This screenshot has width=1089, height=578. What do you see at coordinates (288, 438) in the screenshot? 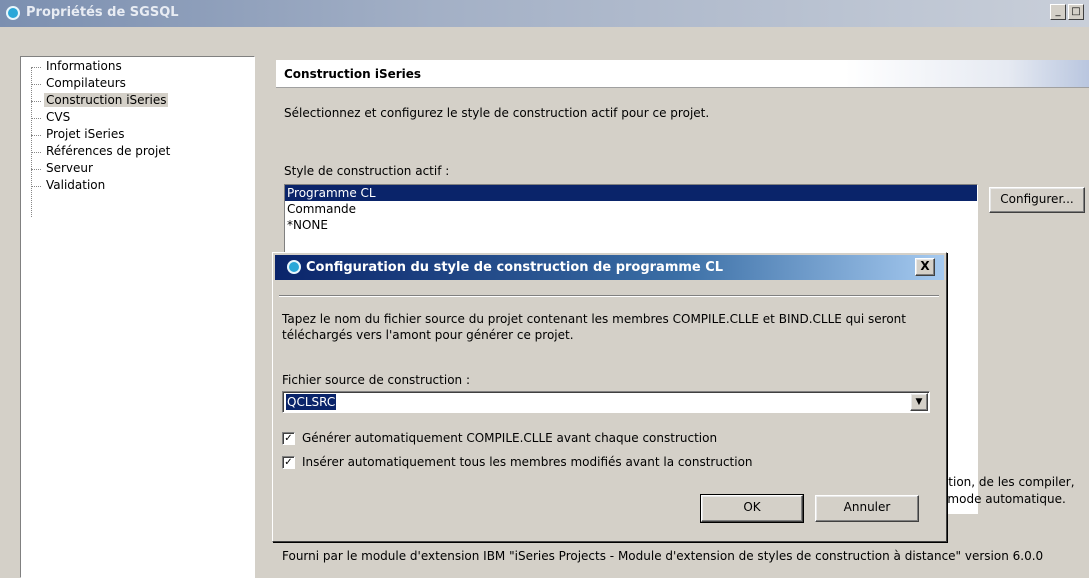
I see `auto-generate-compile-checkbox: ✓` at bounding box center [288, 438].